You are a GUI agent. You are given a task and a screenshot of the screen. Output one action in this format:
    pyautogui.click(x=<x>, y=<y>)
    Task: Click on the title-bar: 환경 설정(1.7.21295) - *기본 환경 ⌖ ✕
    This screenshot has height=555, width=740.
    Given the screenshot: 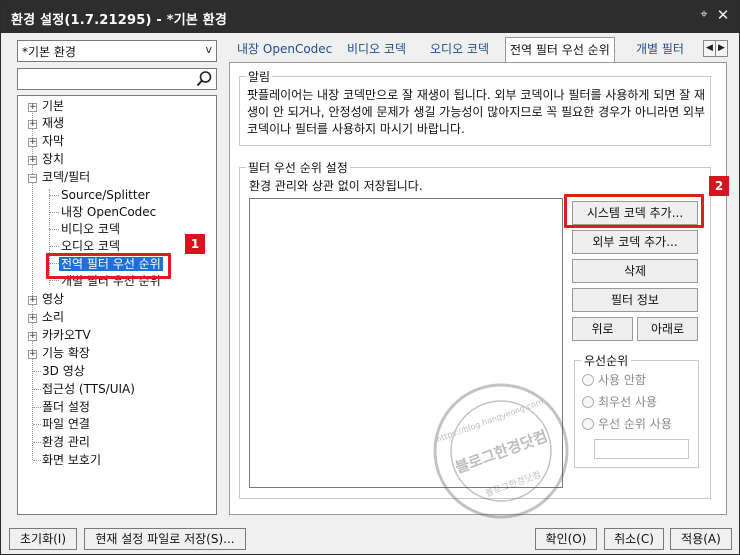 What is the action you would take?
    pyautogui.click(x=370, y=17)
    